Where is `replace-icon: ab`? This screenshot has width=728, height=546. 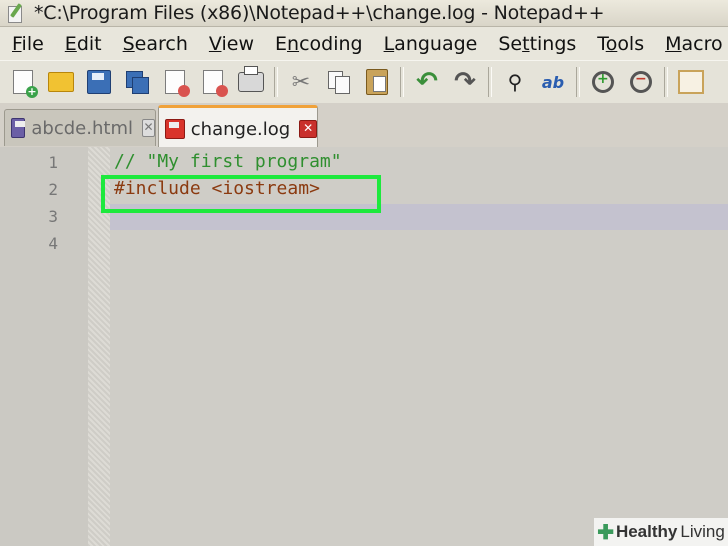
replace-icon: ab is located at coordinates (553, 82).